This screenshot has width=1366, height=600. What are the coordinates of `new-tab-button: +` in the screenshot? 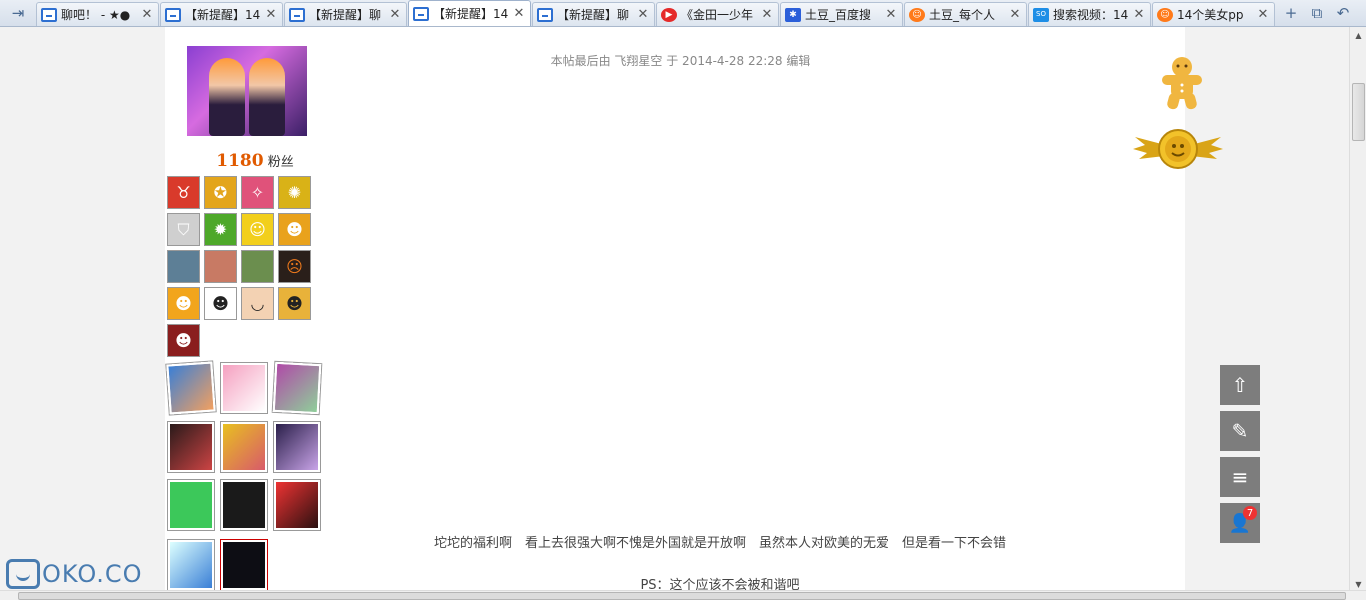 It's located at (1291, 13).